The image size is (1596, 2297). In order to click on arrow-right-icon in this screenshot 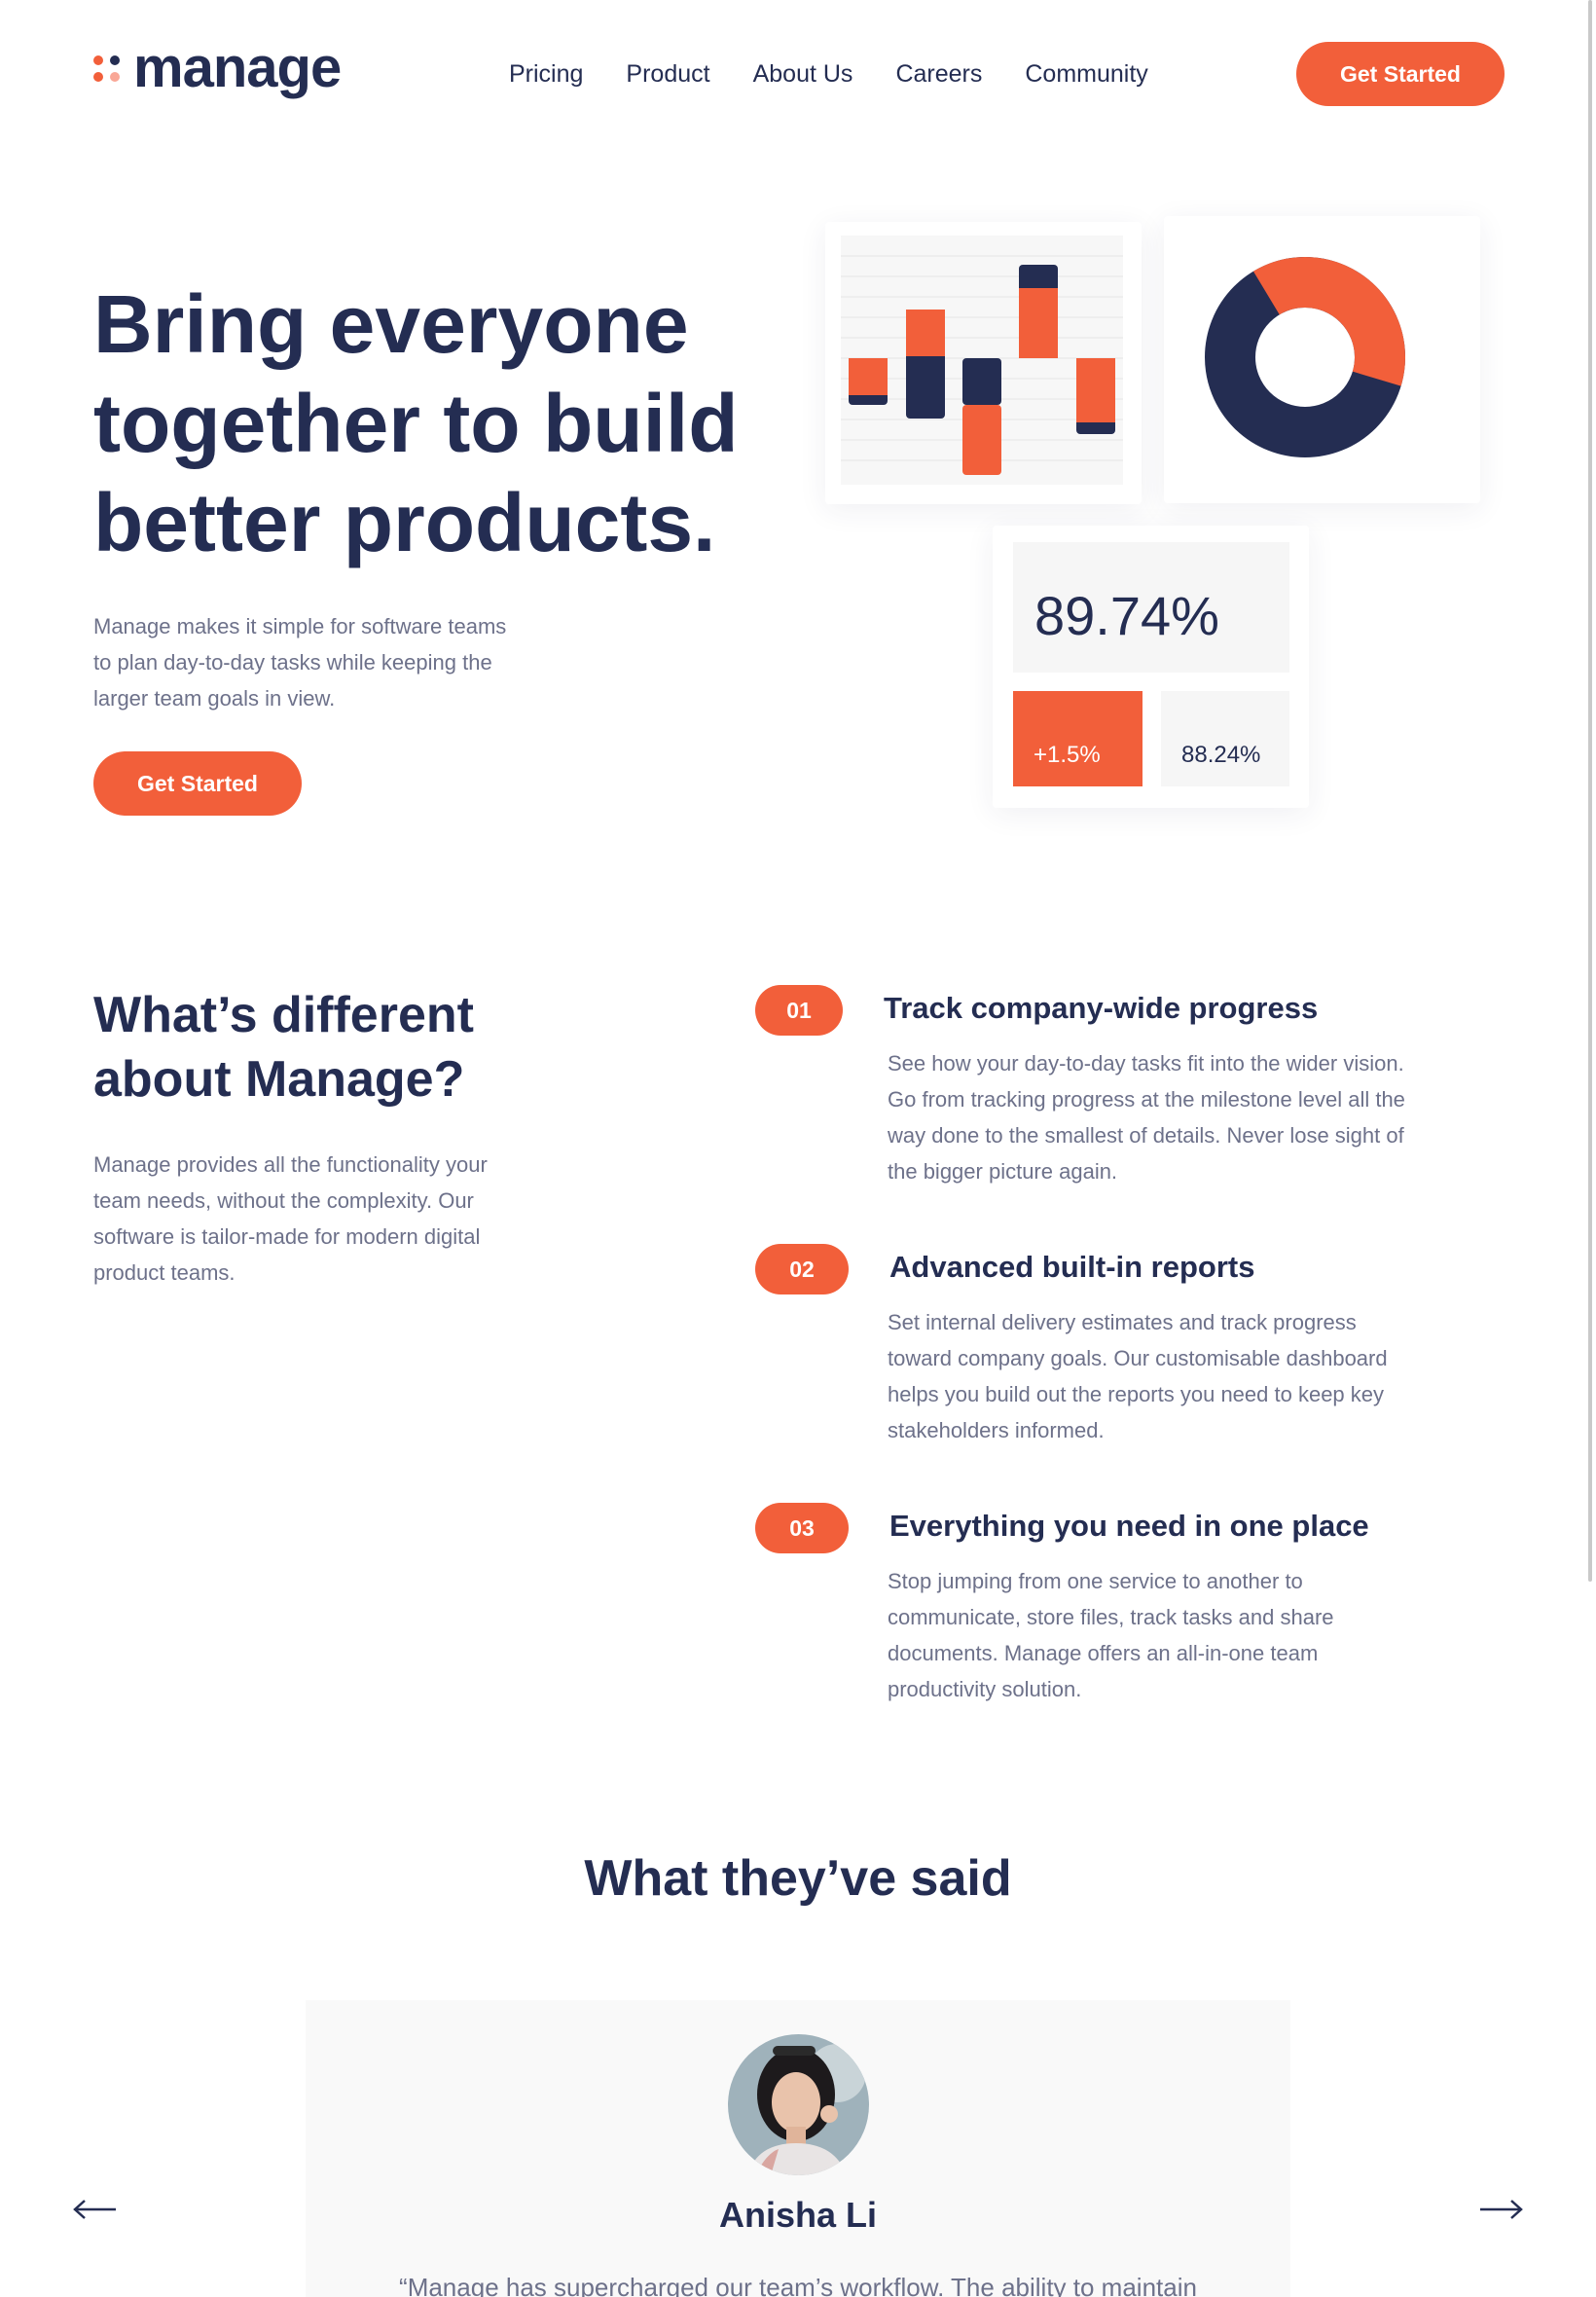, I will do `click(1502, 2209)`.